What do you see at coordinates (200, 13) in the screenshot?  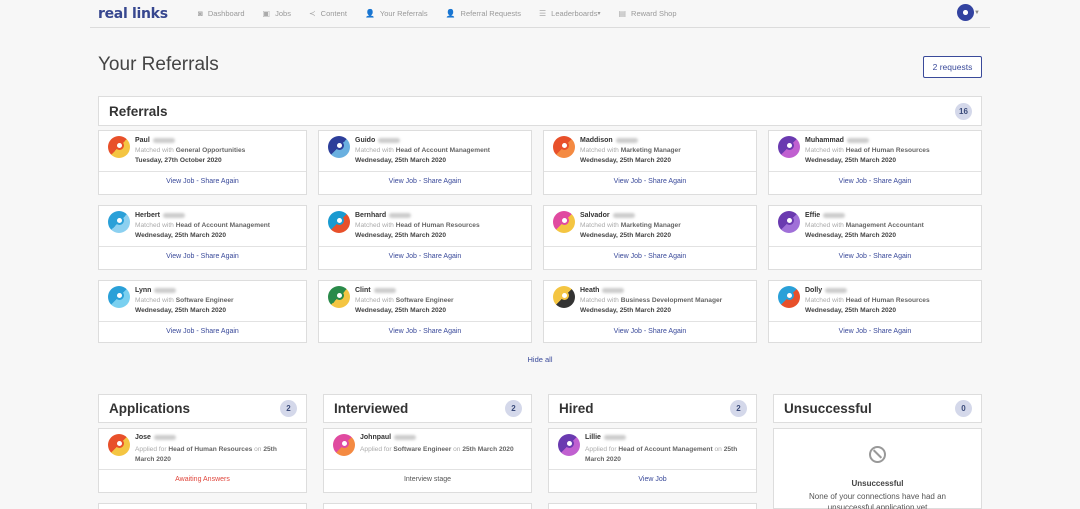 I see `dashboard-icon: ◙` at bounding box center [200, 13].